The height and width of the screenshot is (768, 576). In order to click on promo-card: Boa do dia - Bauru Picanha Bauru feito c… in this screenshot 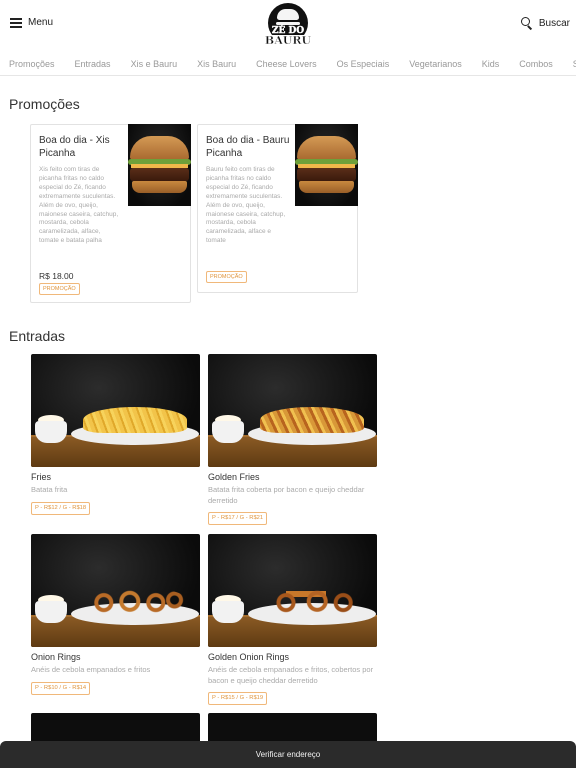, I will do `click(277, 208)`.